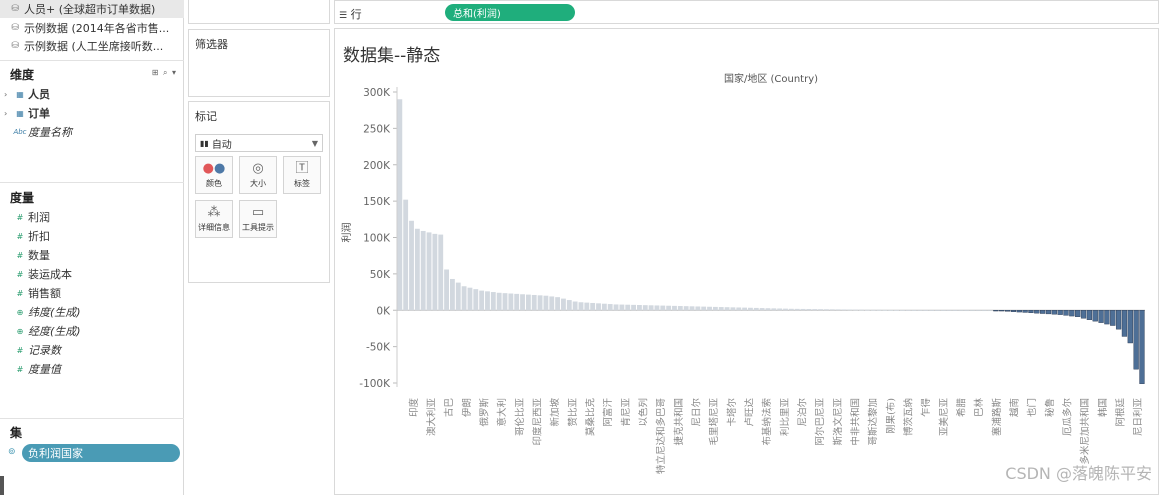  What do you see at coordinates (258, 219) in the screenshot?
I see `tooltip-button: ▭ 工具提示` at bounding box center [258, 219].